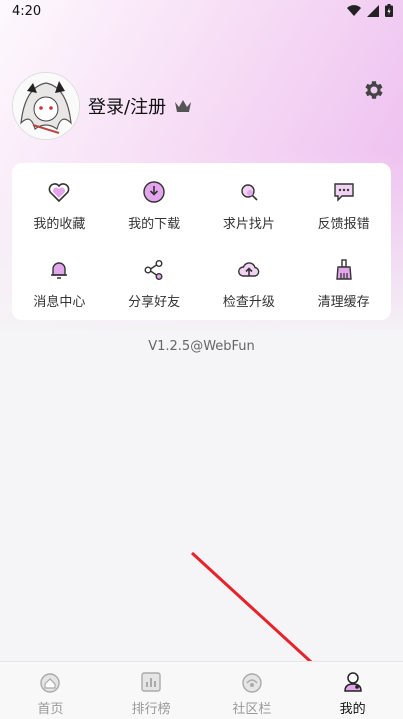 This screenshot has width=403, height=719. I want to click on heart-icon, so click(59, 193).